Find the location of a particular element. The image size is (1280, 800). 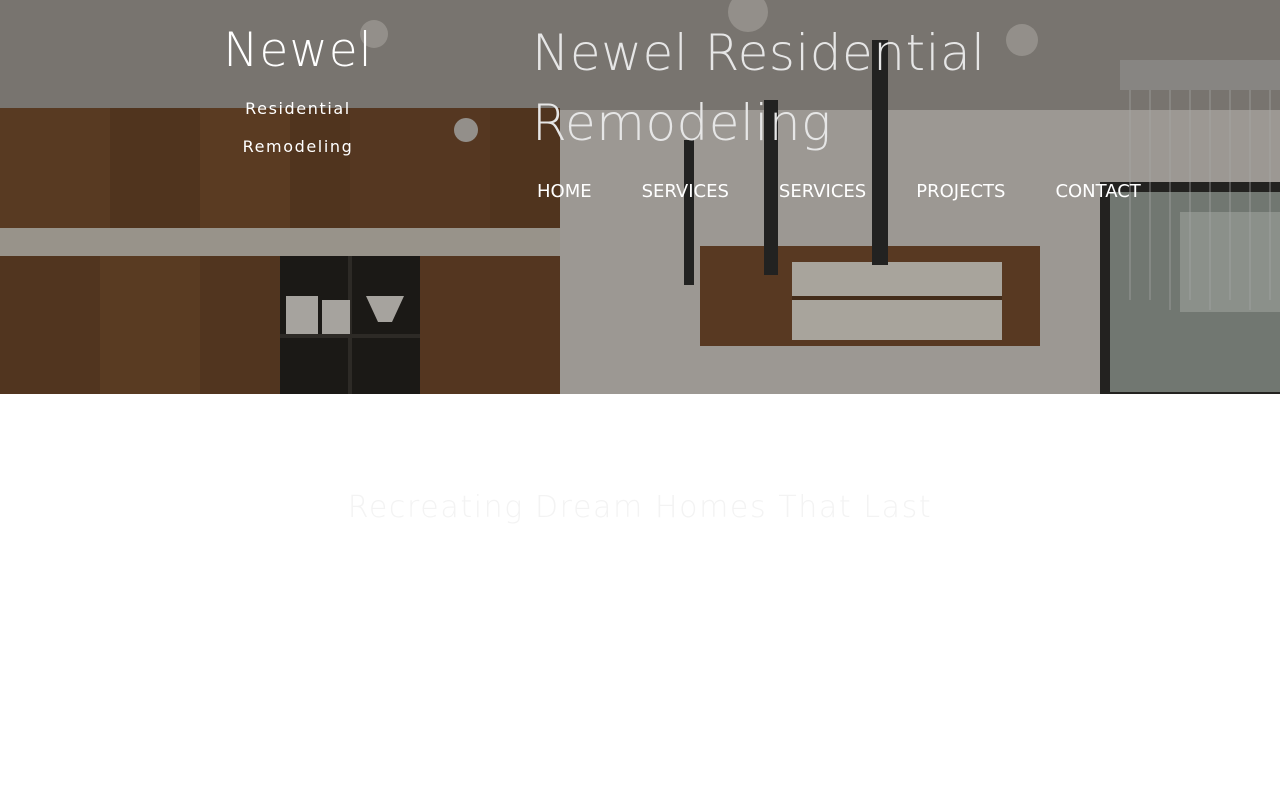

nav-item-home: HOME is located at coordinates (564, 191).